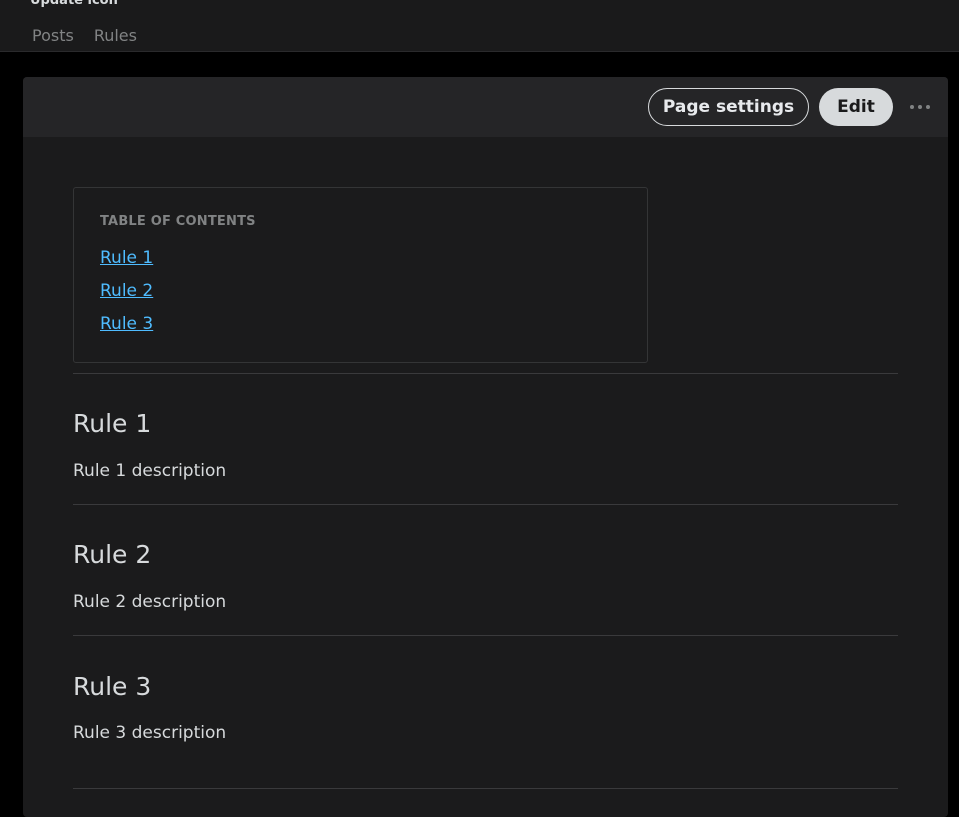 The height and width of the screenshot is (817, 959). What do you see at coordinates (112, 554) in the screenshot?
I see `rule-heading: Rule 2` at bounding box center [112, 554].